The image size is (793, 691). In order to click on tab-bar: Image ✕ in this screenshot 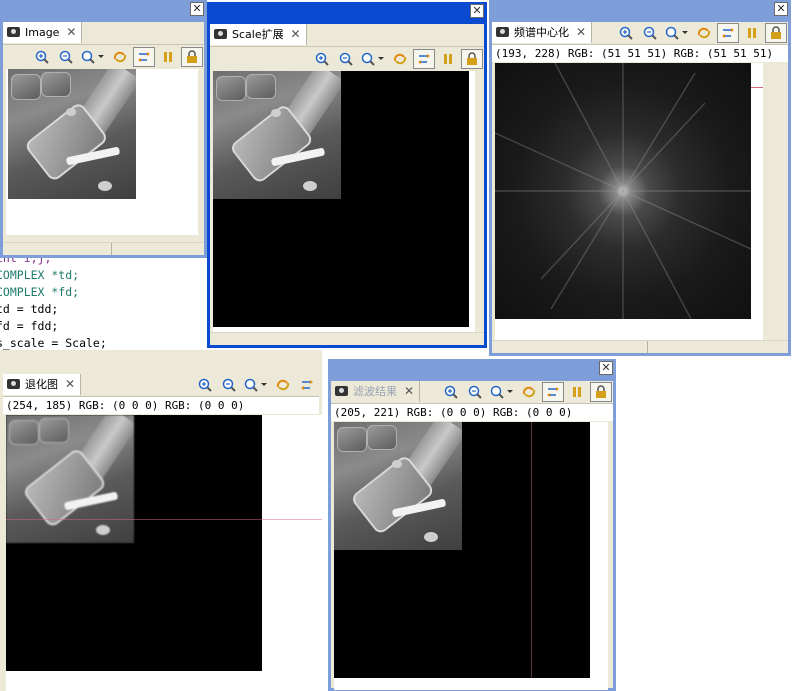, I will do `click(103, 33)`.